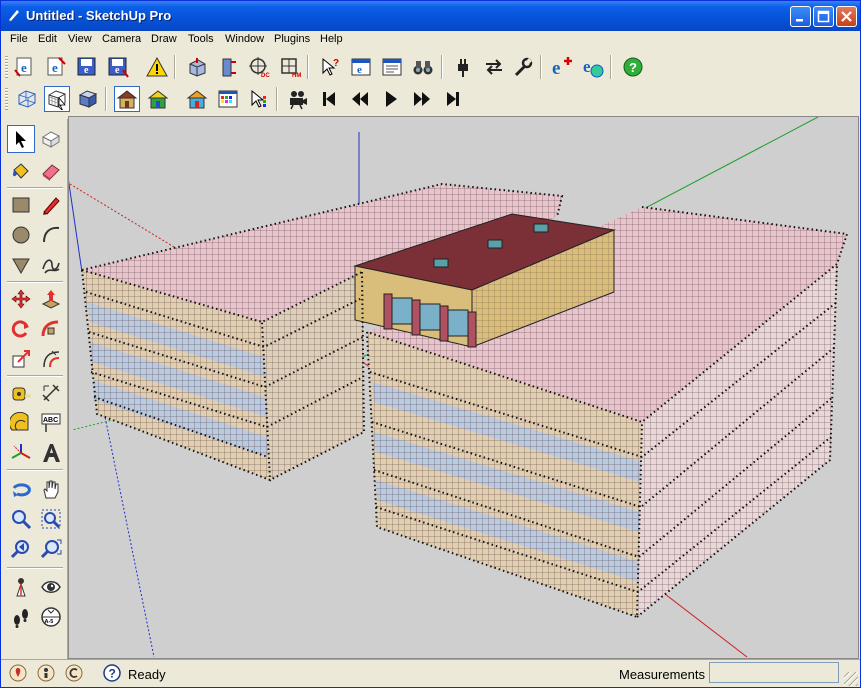 The width and height of the screenshot is (861, 688). I want to click on maximize-button, so click(823, 16).